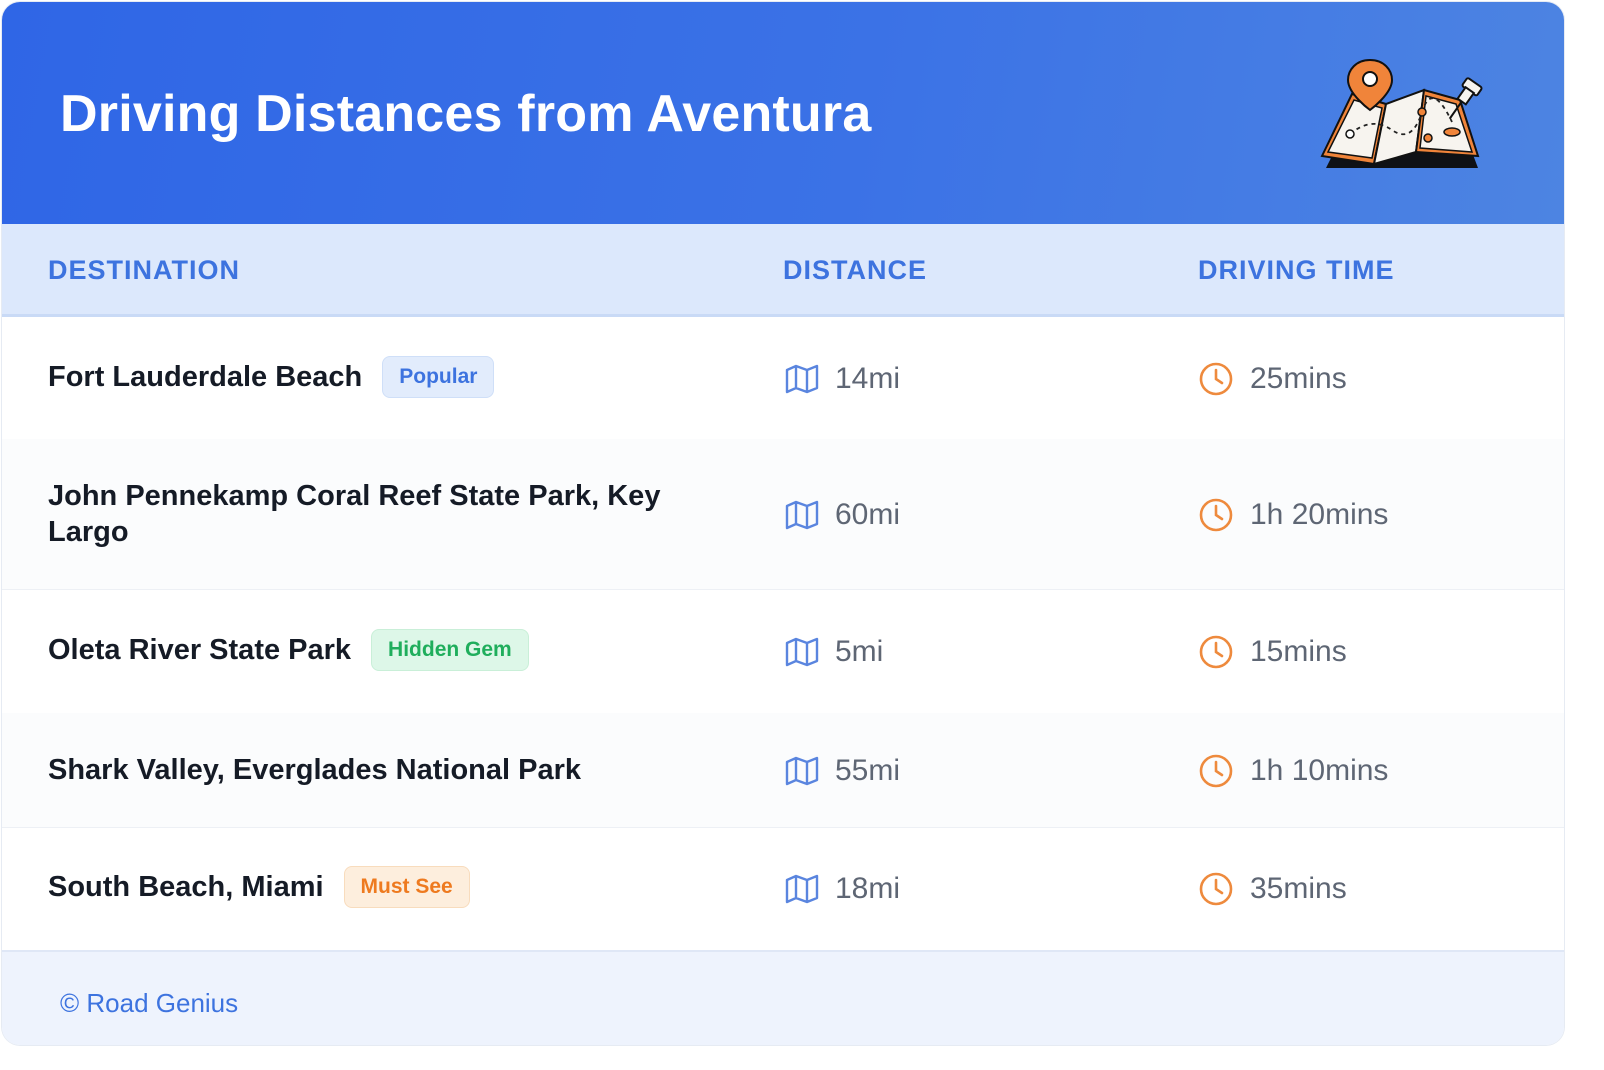 This screenshot has width=1604, height=1070. What do you see at coordinates (868, 770) in the screenshot?
I see `distance-value: 55mi` at bounding box center [868, 770].